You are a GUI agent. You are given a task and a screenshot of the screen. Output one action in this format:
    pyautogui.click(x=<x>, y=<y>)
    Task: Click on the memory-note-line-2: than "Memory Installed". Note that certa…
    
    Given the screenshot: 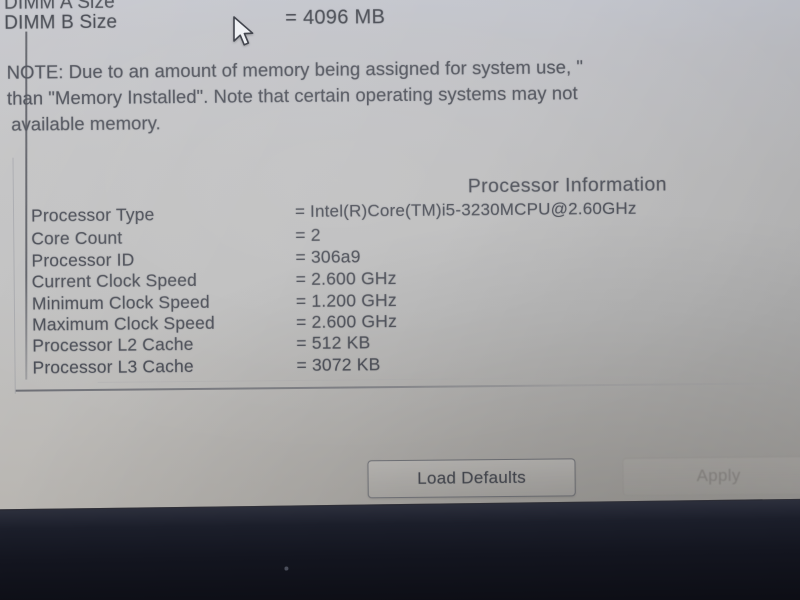 What is the action you would take?
    pyautogui.click(x=292, y=95)
    